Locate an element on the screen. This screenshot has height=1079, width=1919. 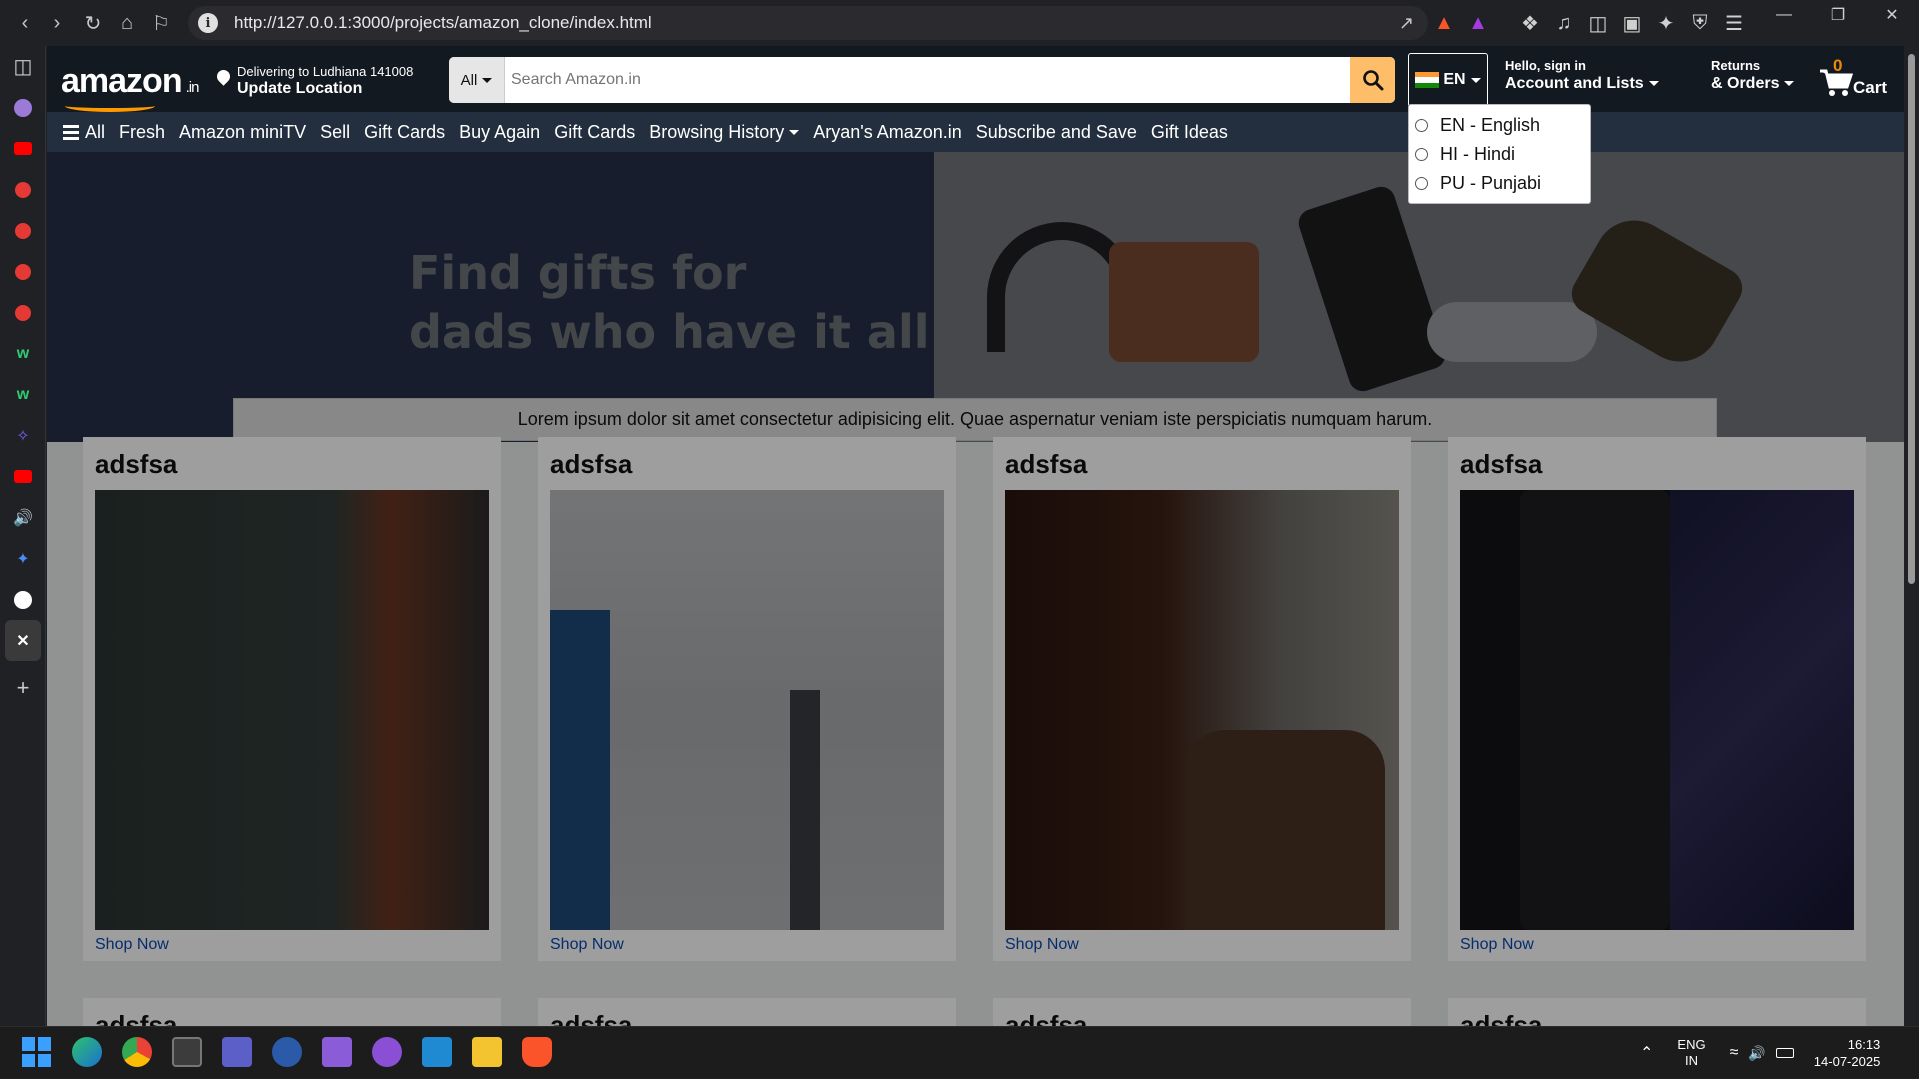
rewards-icon: ▲ is located at coordinates (1478, 23).